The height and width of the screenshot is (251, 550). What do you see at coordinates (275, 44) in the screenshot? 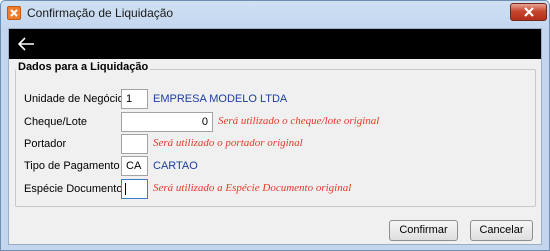
I see `header-bar` at bounding box center [275, 44].